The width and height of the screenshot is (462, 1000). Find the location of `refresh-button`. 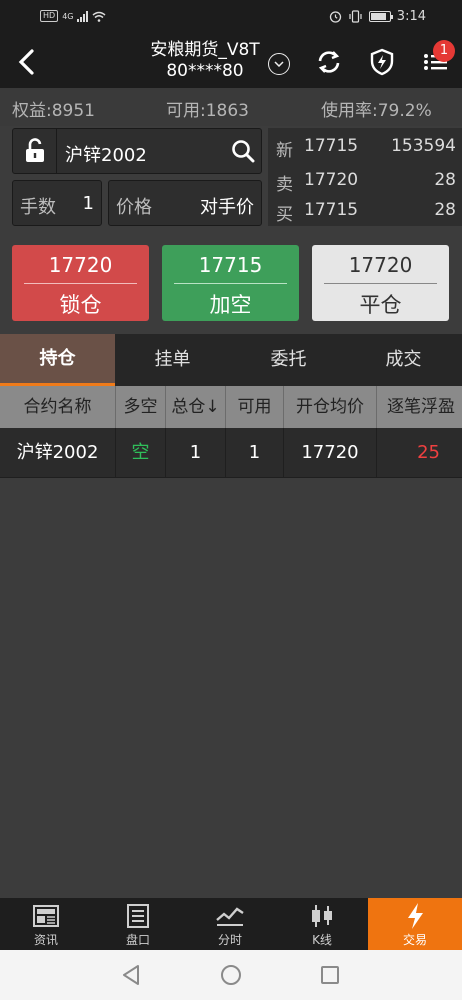

refresh-button is located at coordinates (329, 62).